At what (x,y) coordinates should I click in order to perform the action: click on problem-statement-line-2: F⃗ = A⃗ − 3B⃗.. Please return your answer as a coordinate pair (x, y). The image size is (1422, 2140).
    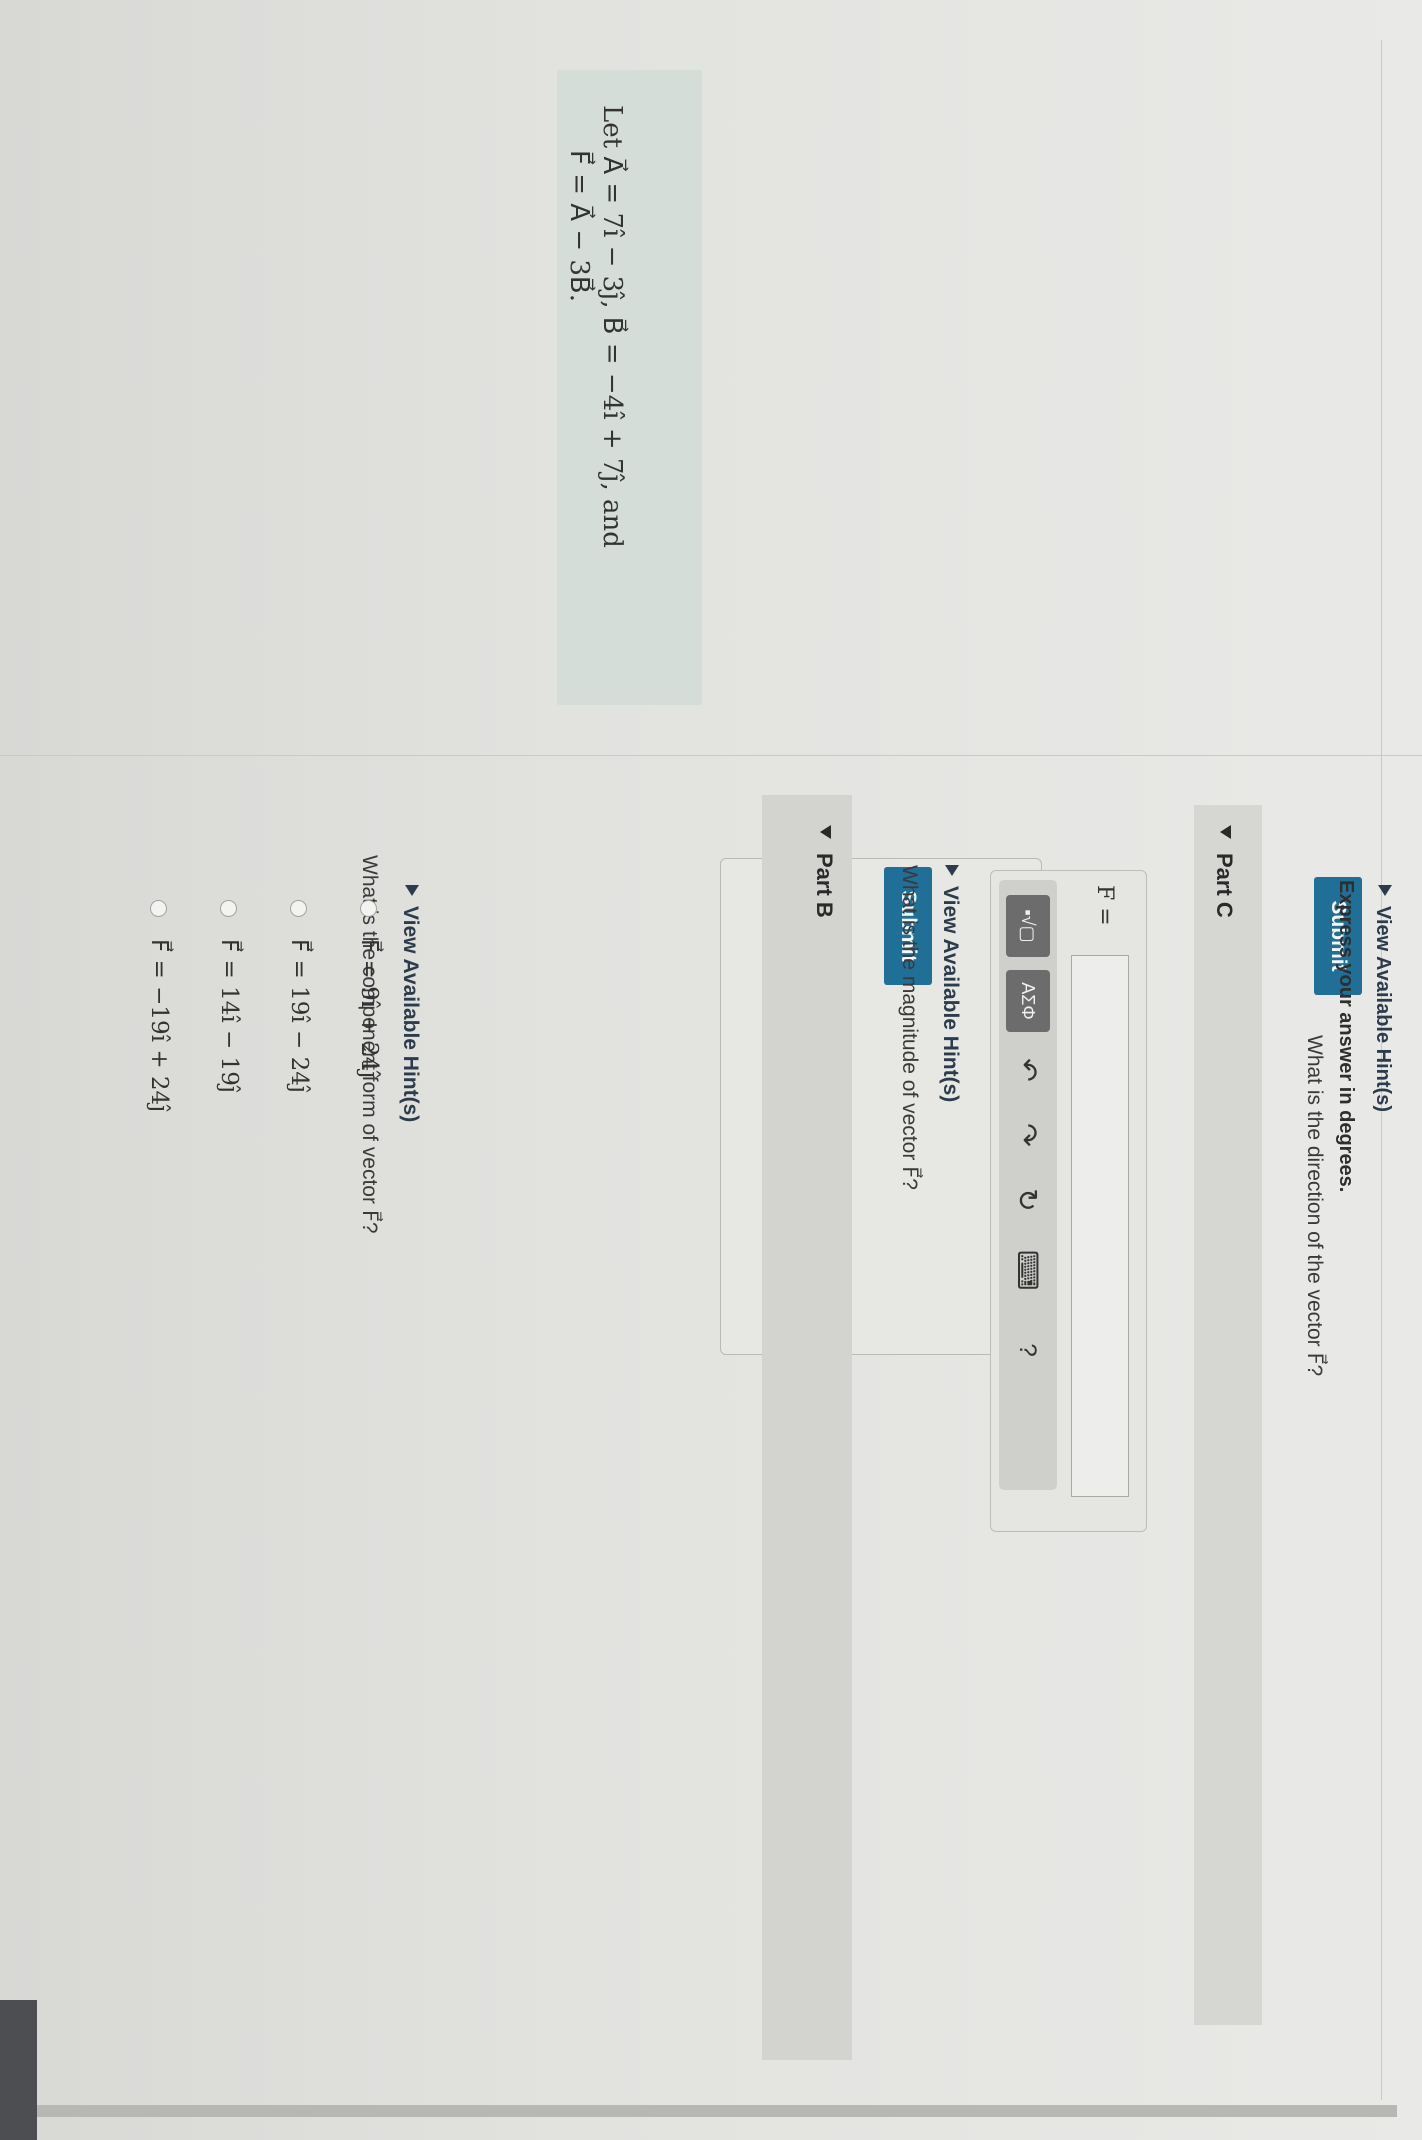
    Looking at the image, I should click on (579, 226).